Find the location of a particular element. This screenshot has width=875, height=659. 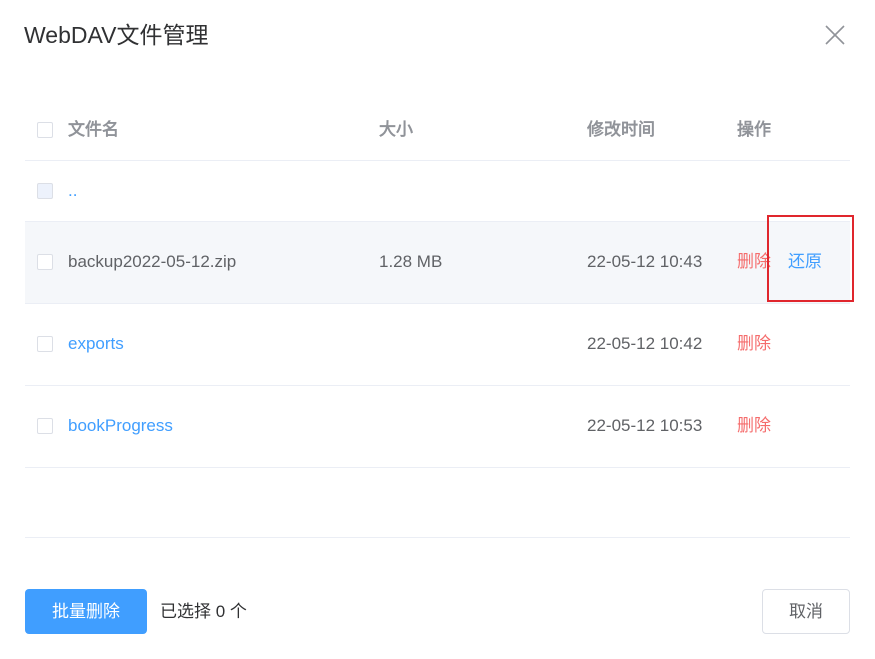

file-time: 22-05-12 10:42 is located at coordinates (645, 343).